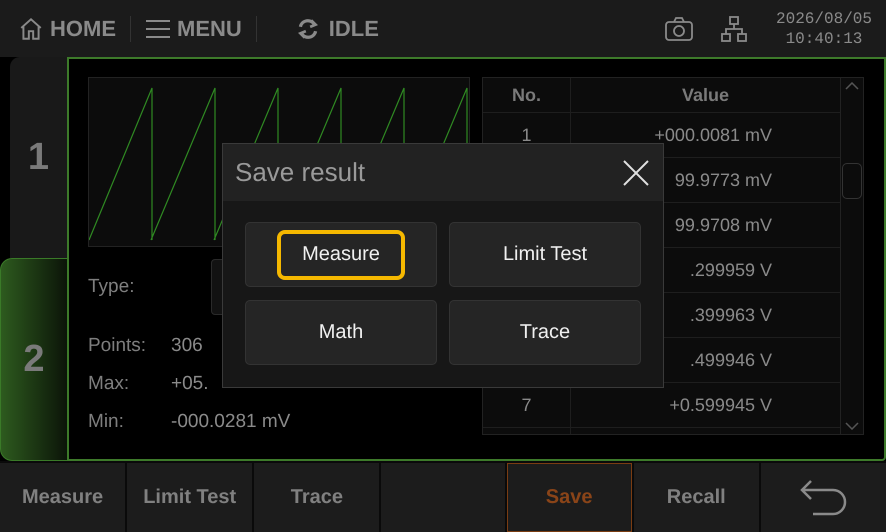 This screenshot has width=886, height=532. Describe the element at coordinates (852, 426) in the screenshot. I see `scroll-down-icon` at that location.